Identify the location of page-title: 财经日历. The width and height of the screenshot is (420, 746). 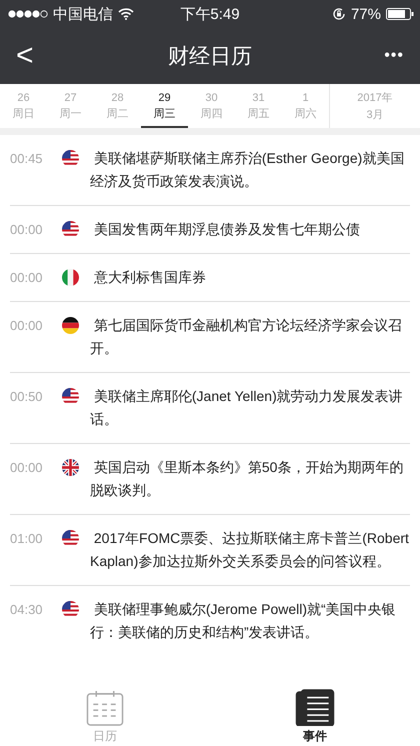
(210, 57).